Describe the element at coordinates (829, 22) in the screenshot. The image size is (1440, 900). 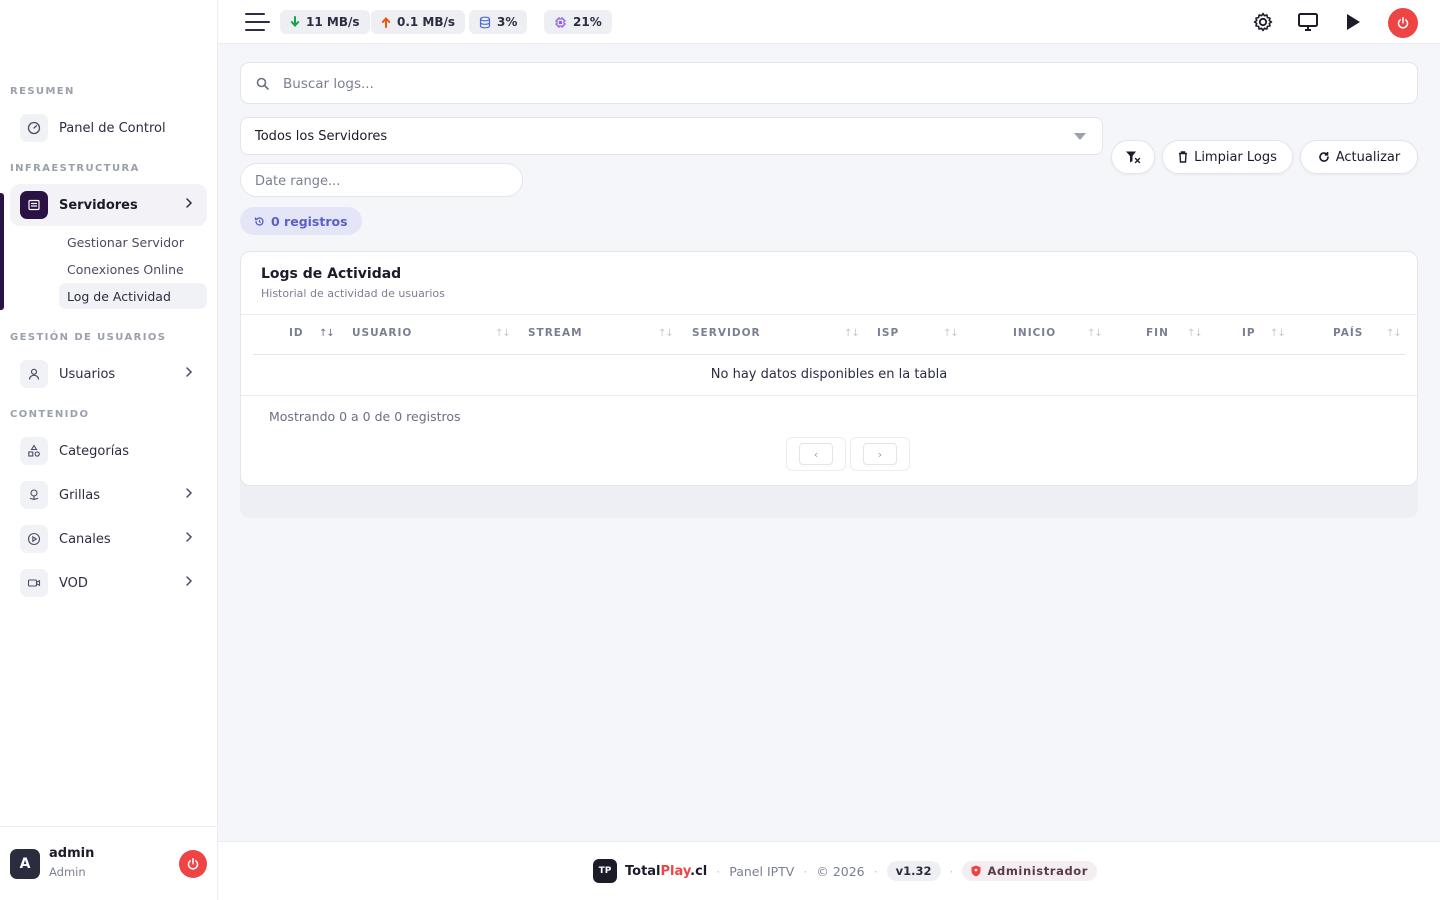
I see `topbar: 11 MB/s 0.1 MB/s 3% 21%` at that location.